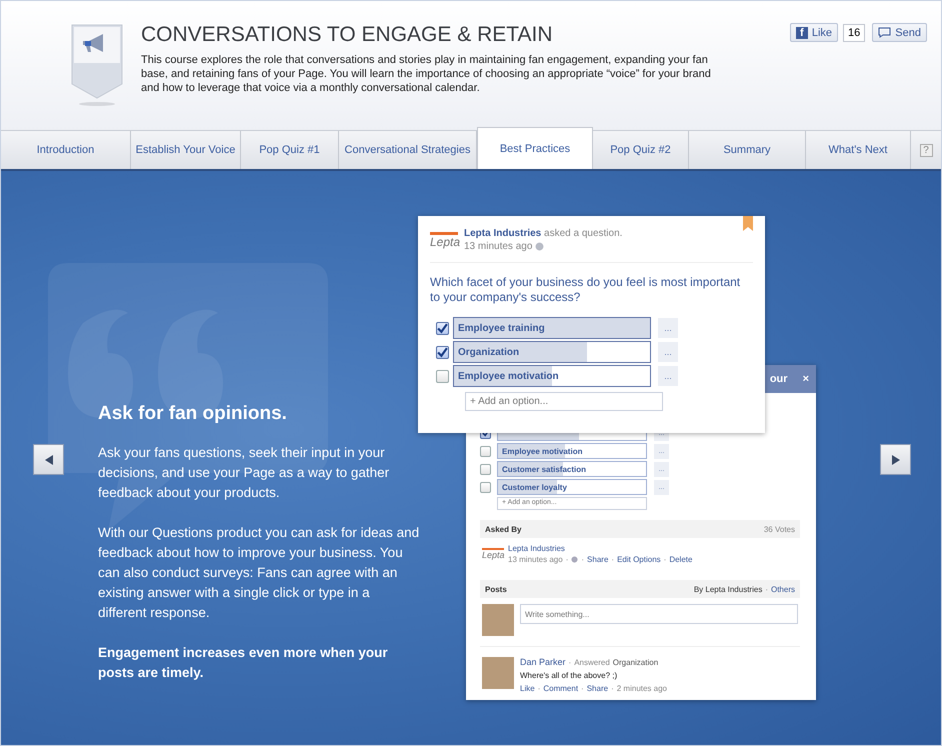  What do you see at coordinates (572, 487) in the screenshot?
I see `answer-bar: Customer loyalty` at bounding box center [572, 487].